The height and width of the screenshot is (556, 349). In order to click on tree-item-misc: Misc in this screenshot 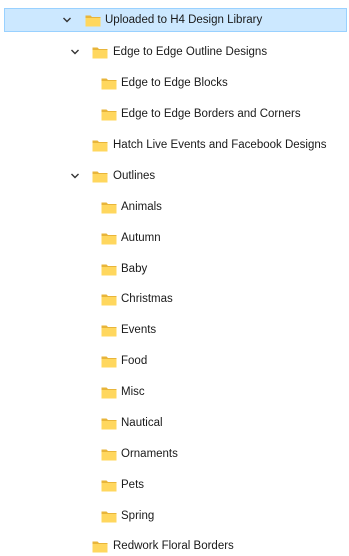, I will do `click(174, 392)`.